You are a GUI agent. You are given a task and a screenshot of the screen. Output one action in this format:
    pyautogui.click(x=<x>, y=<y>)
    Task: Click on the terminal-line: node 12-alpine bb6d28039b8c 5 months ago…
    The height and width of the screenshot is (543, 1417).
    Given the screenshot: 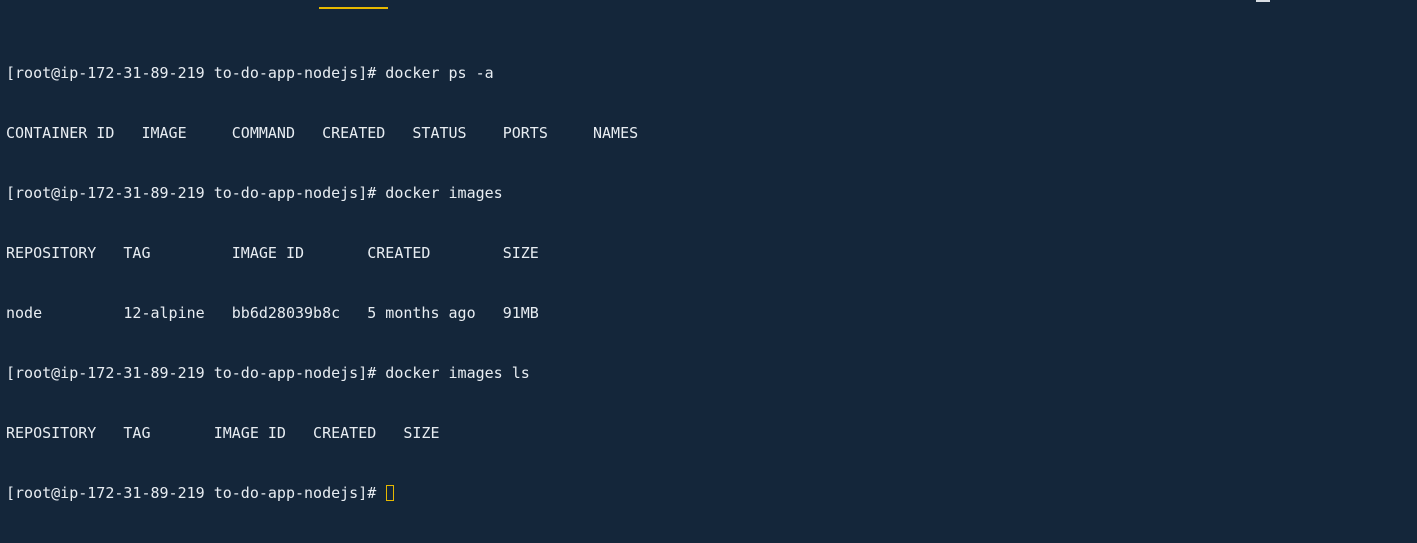 What is the action you would take?
    pyautogui.click(x=272, y=313)
    